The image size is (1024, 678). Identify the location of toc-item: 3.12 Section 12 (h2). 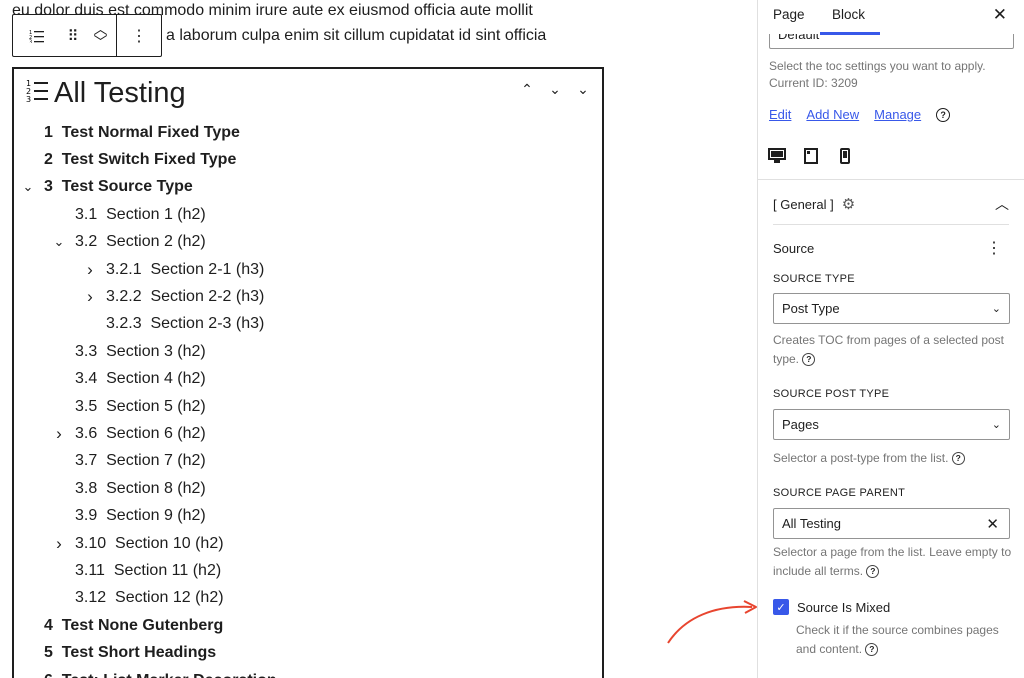
(308, 598).